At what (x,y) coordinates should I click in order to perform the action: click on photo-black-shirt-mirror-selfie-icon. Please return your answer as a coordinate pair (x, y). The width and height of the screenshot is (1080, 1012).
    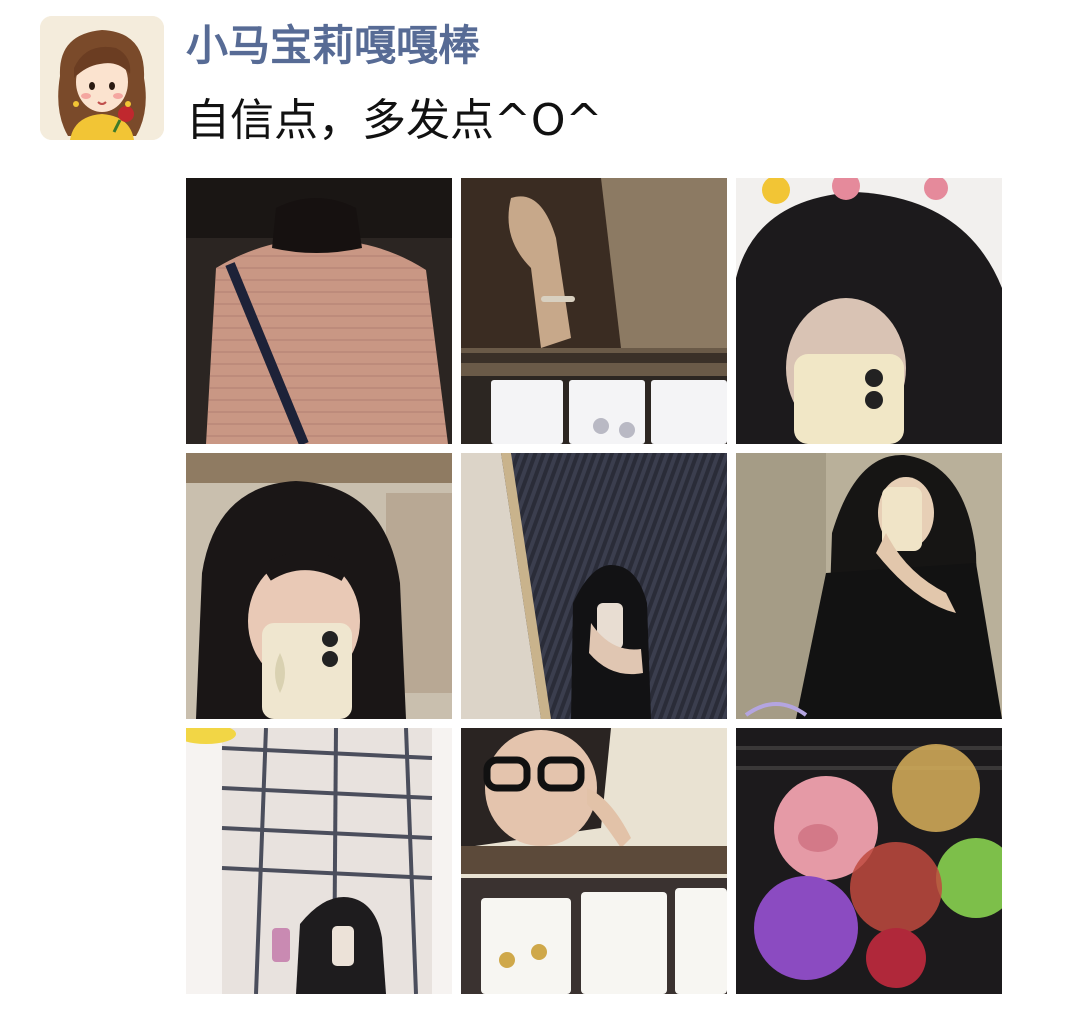
    Looking at the image, I should click on (869, 586).